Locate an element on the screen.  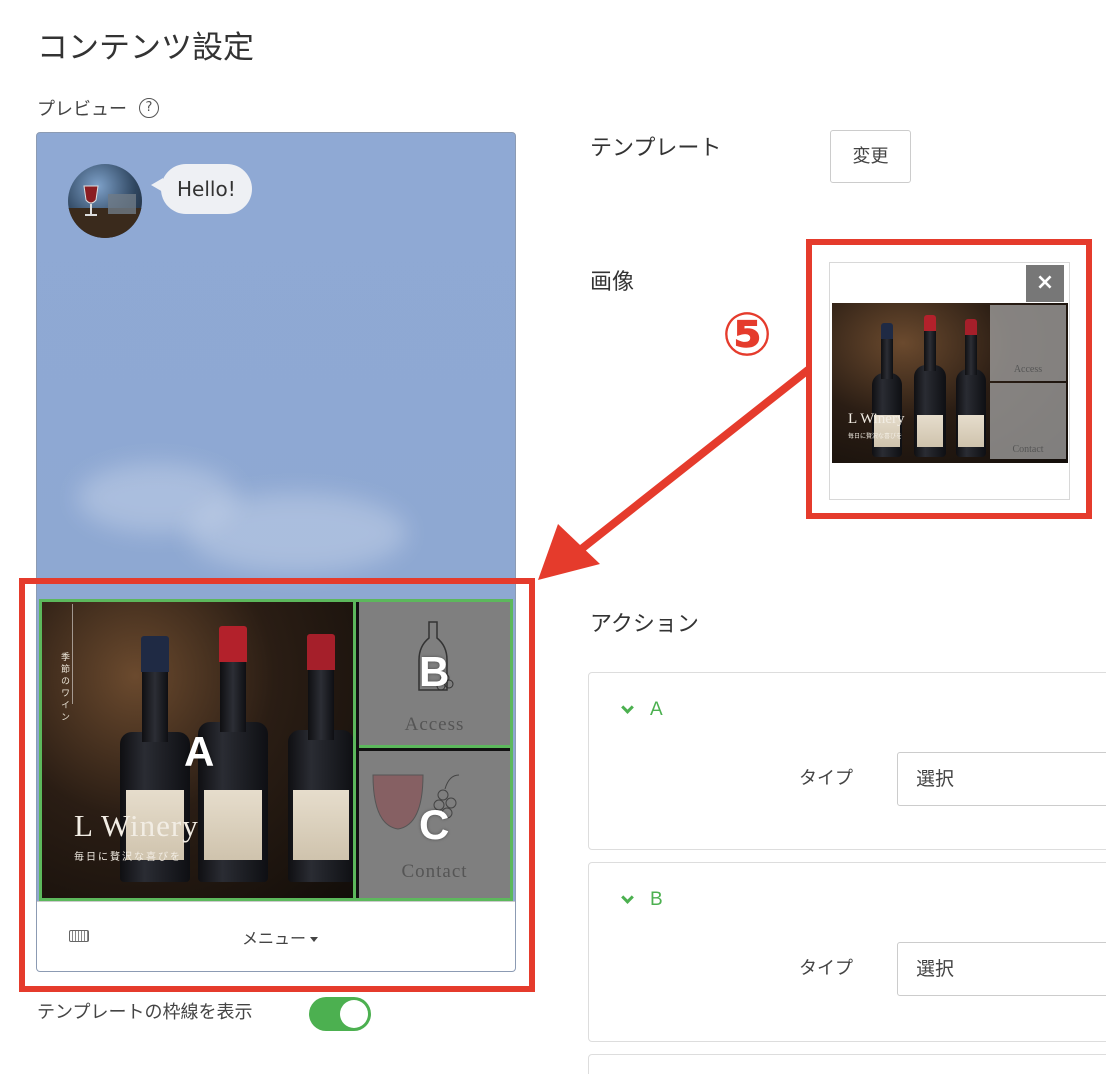
annotation-arrow-icon is located at coordinates (675, 473).